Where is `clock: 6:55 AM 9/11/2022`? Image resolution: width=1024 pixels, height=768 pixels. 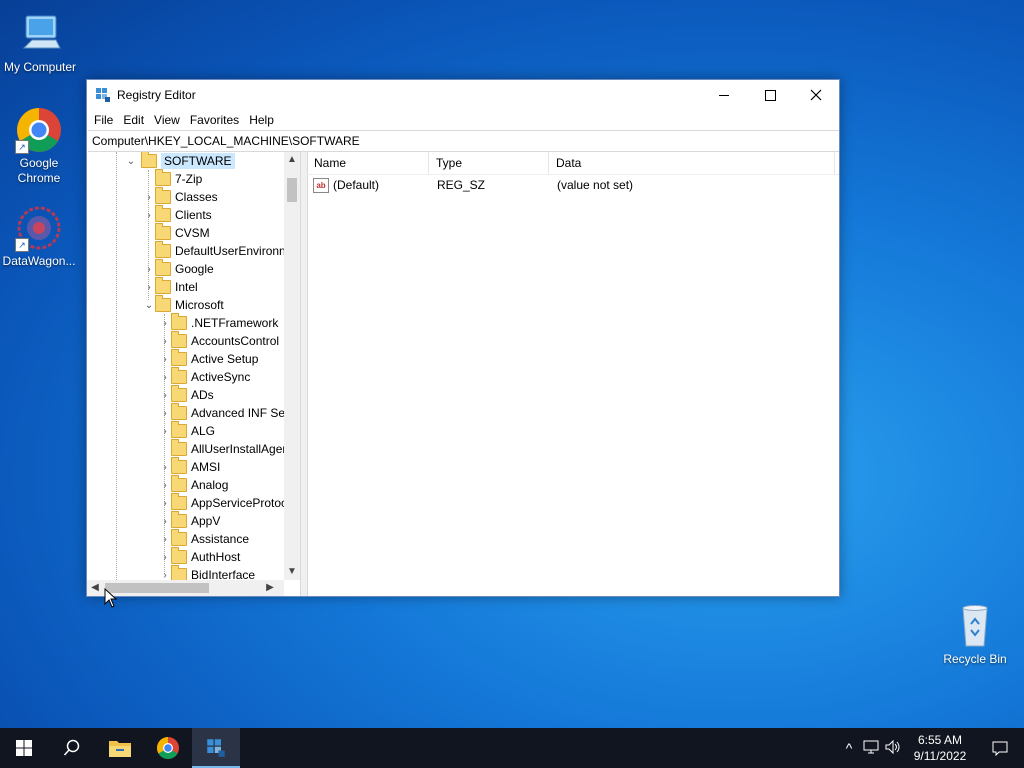
clock: 6:55 AM 9/11/2022 is located at coordinates (940, 748).